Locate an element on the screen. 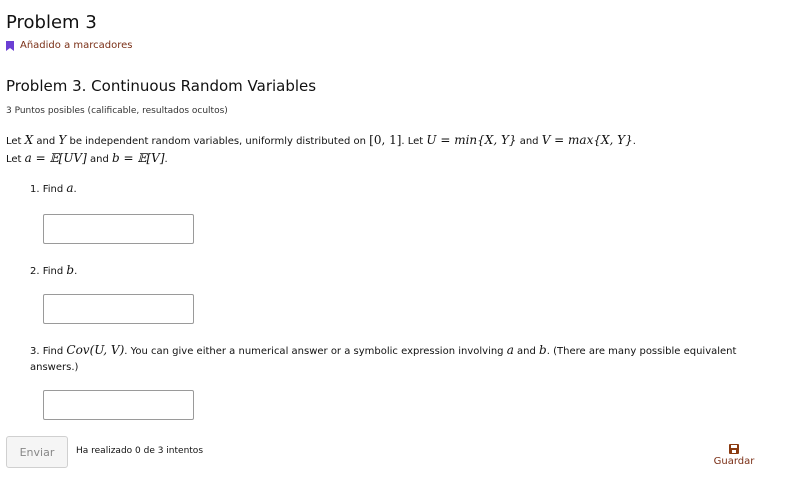  question-text: 2. Find is located at coordinates (48, 271).